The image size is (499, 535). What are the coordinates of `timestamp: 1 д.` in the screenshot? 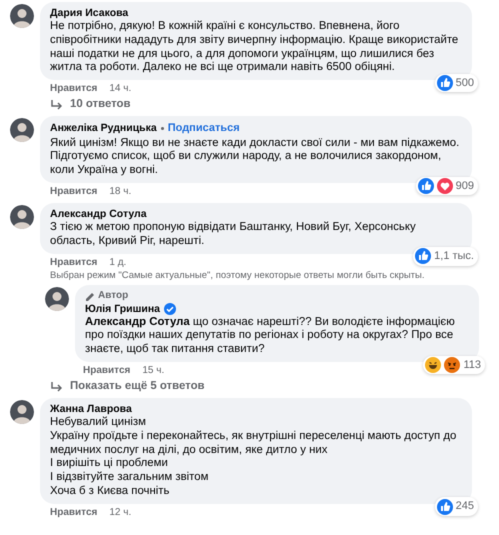 It's located at (117, 262).